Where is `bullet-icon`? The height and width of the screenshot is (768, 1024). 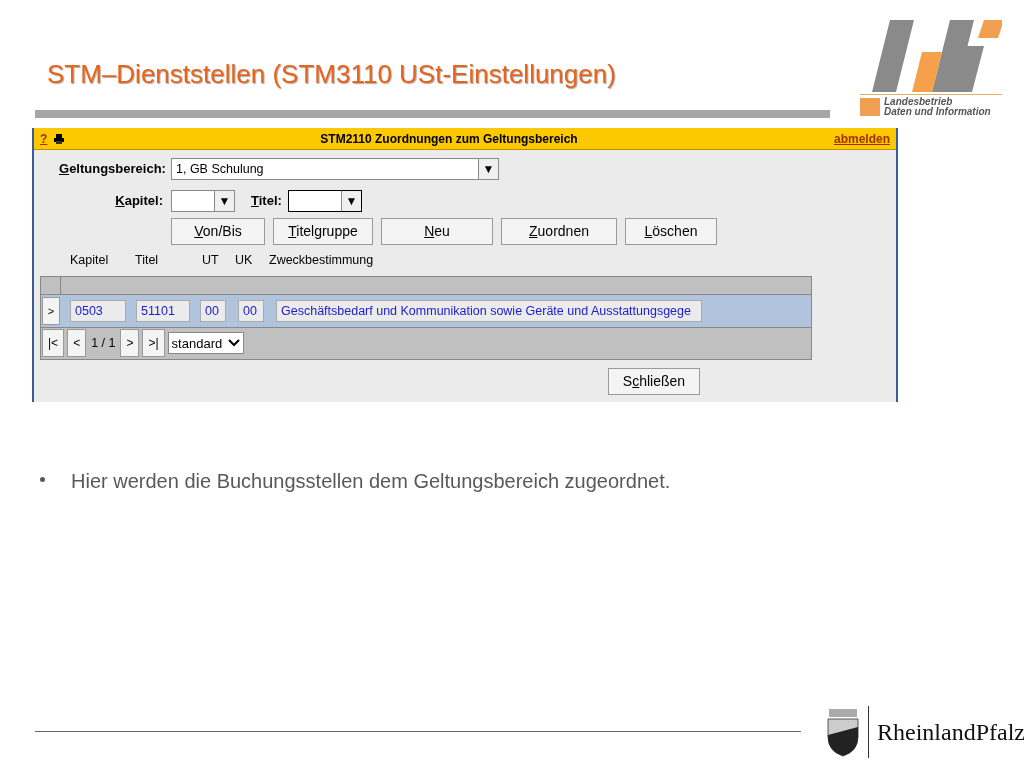 bullet-icon is located at coordinates (42, 479).